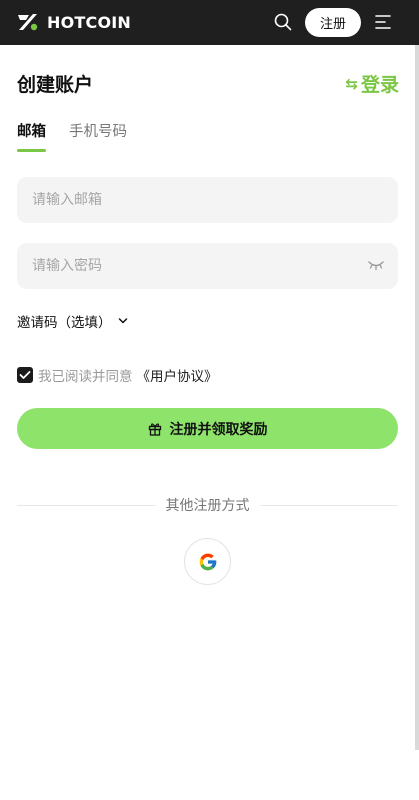  Describe the element at coordinates (182, 200) in the screenshot. I see `email-input` at that location.